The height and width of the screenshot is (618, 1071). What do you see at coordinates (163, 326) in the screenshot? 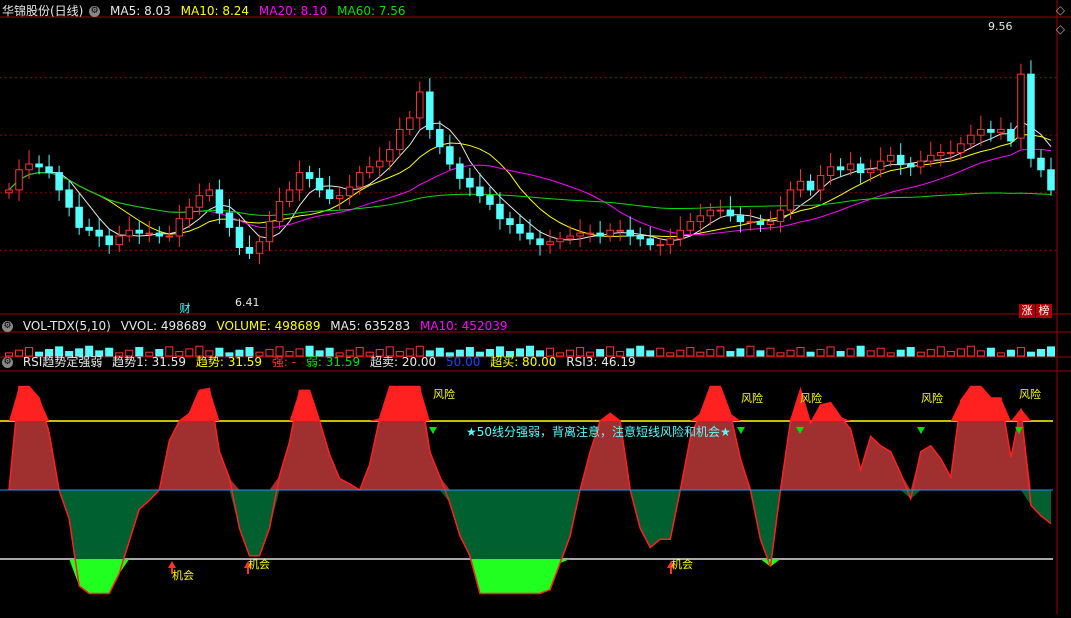
I see `vvol-value: VVOL: 498689` at bounding box center [163, 326].